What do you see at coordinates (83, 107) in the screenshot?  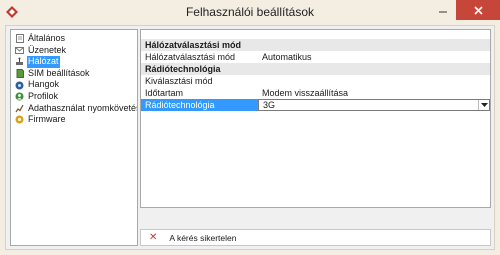 I see `tree-item-label: Adathasználat nyomkövetése` at bounding box center [83, 107].